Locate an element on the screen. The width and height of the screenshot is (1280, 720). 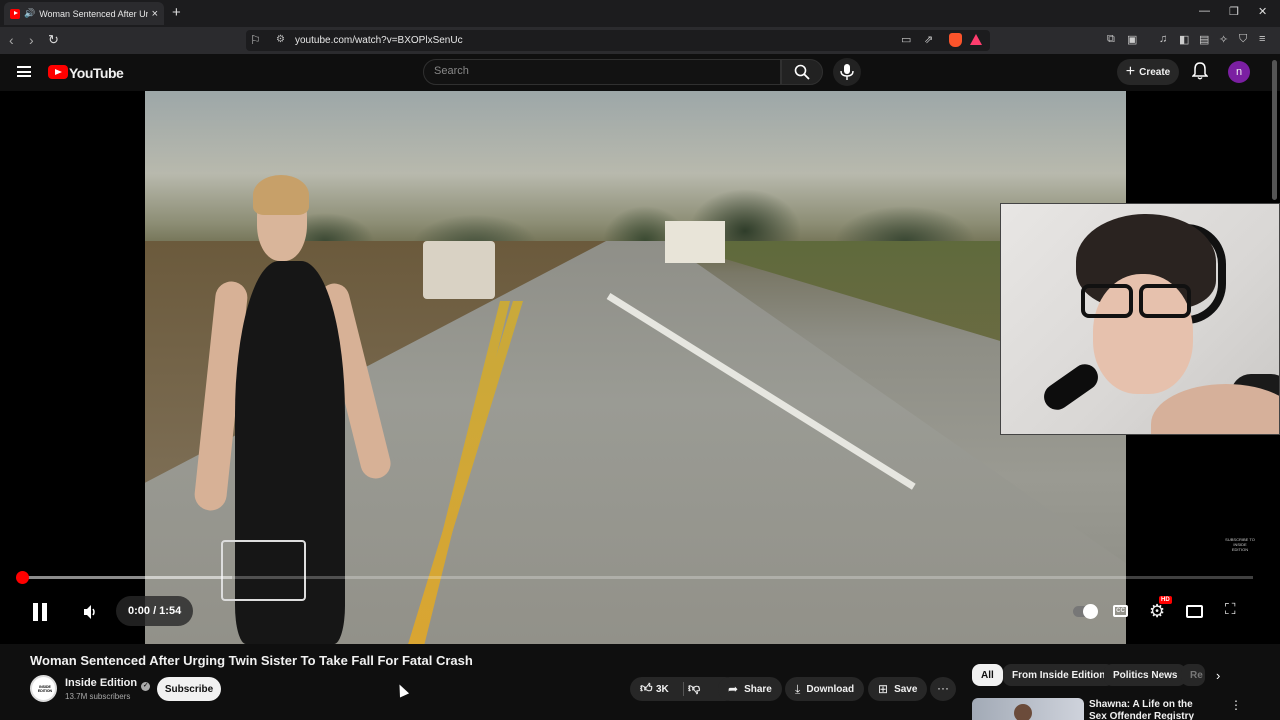
search-icon is located at coordinates (802, 72).